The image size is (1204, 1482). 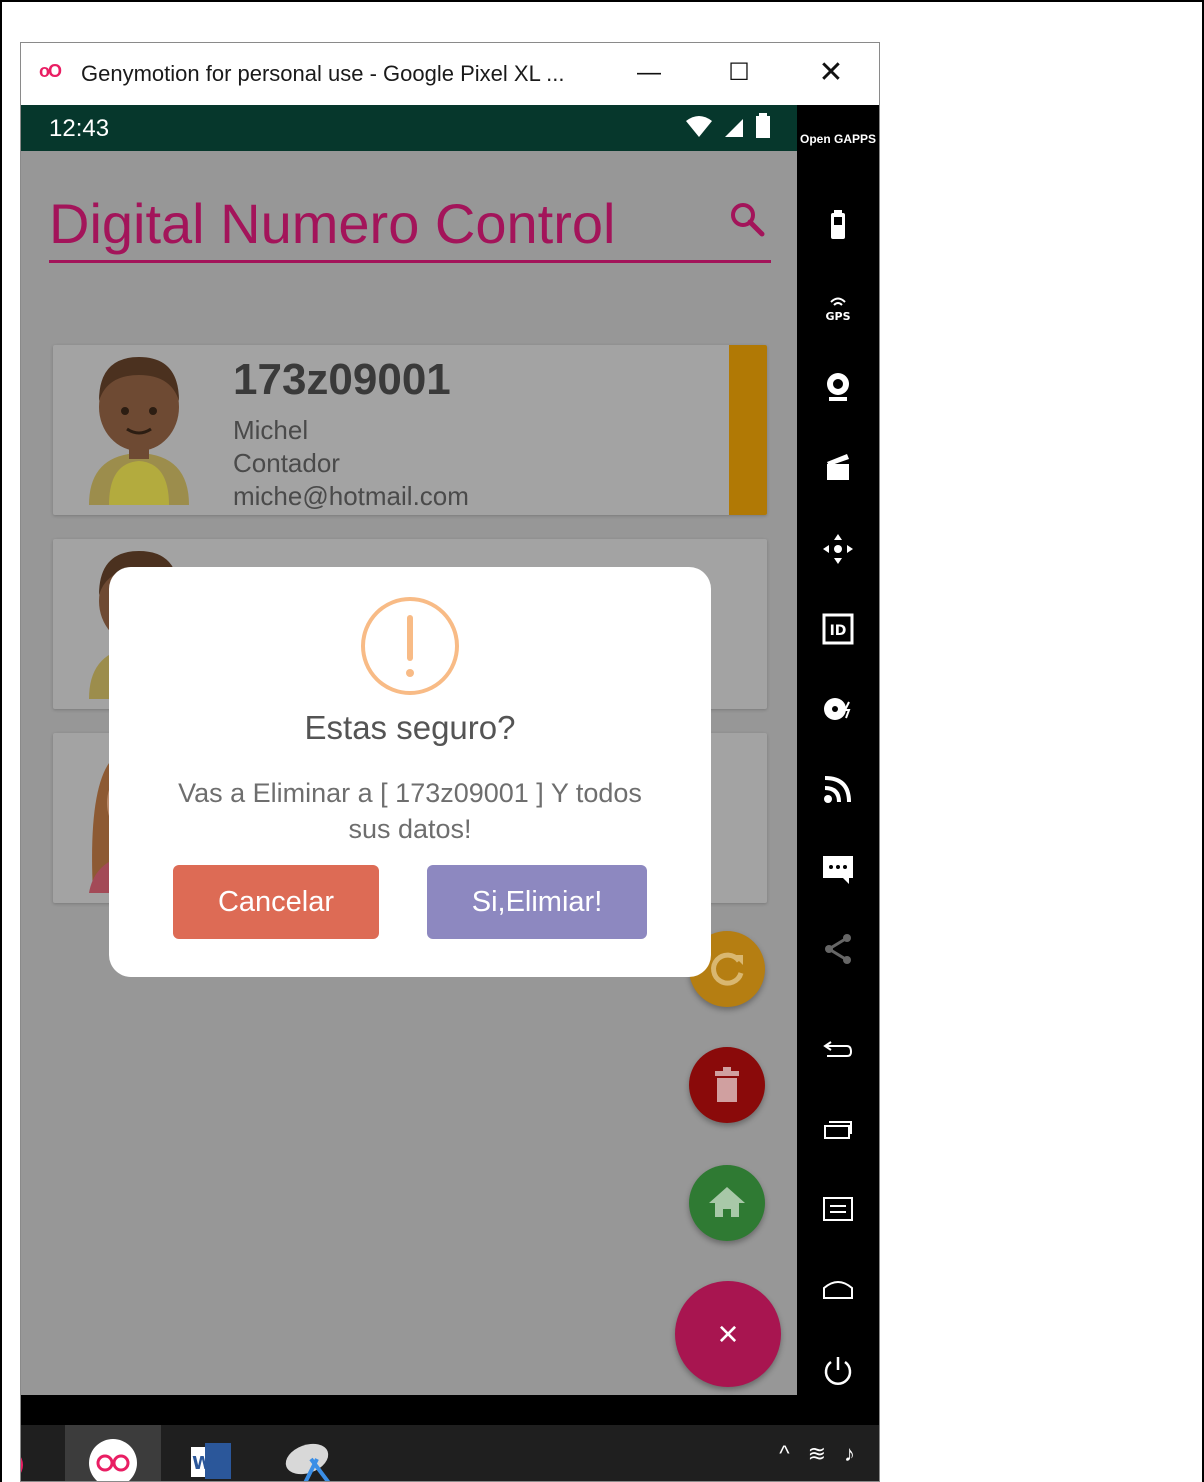 I want to click on search-icon, so click(x=747, y=219).